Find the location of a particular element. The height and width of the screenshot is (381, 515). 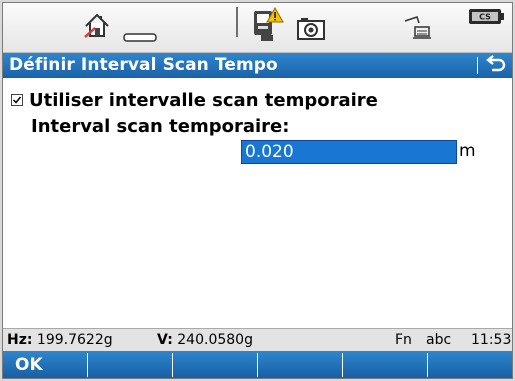

softkey-f5 is located at coordinates (383, 364).